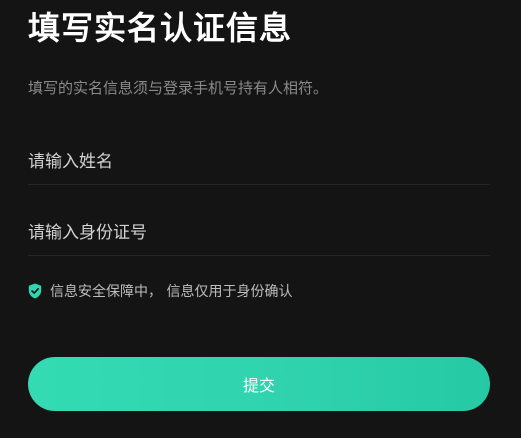  I want to click on name-input, so click(259, 162).